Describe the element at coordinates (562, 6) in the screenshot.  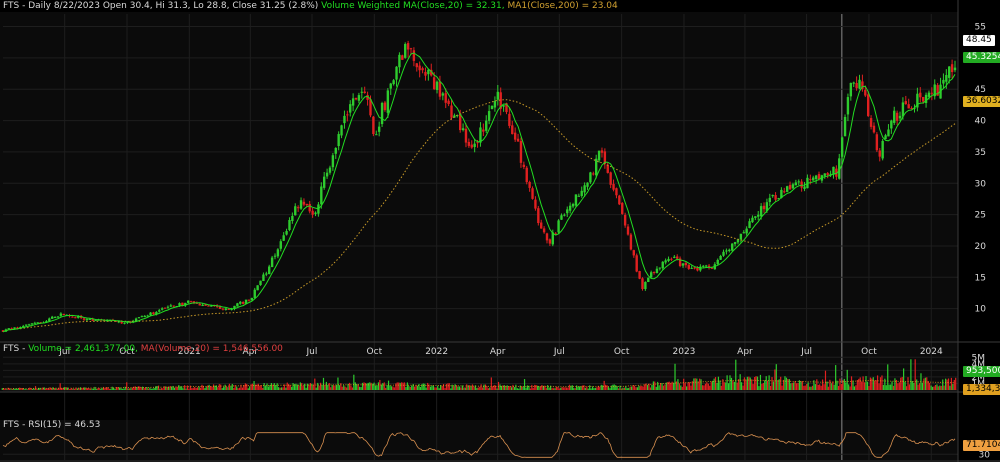
I see `ma200-label: MA1(Close,200) = 23.04` at that location.